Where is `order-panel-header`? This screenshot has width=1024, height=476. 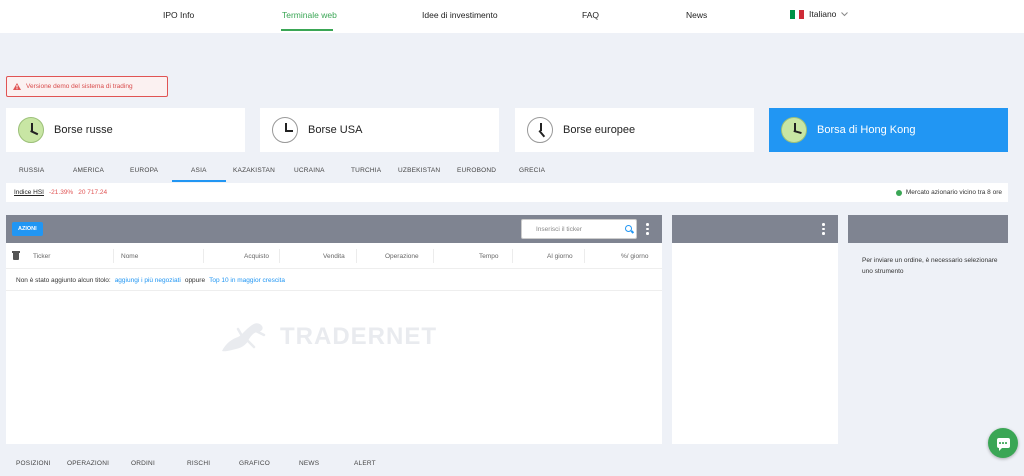
order-panel-header is located at coordinates (928, 229).